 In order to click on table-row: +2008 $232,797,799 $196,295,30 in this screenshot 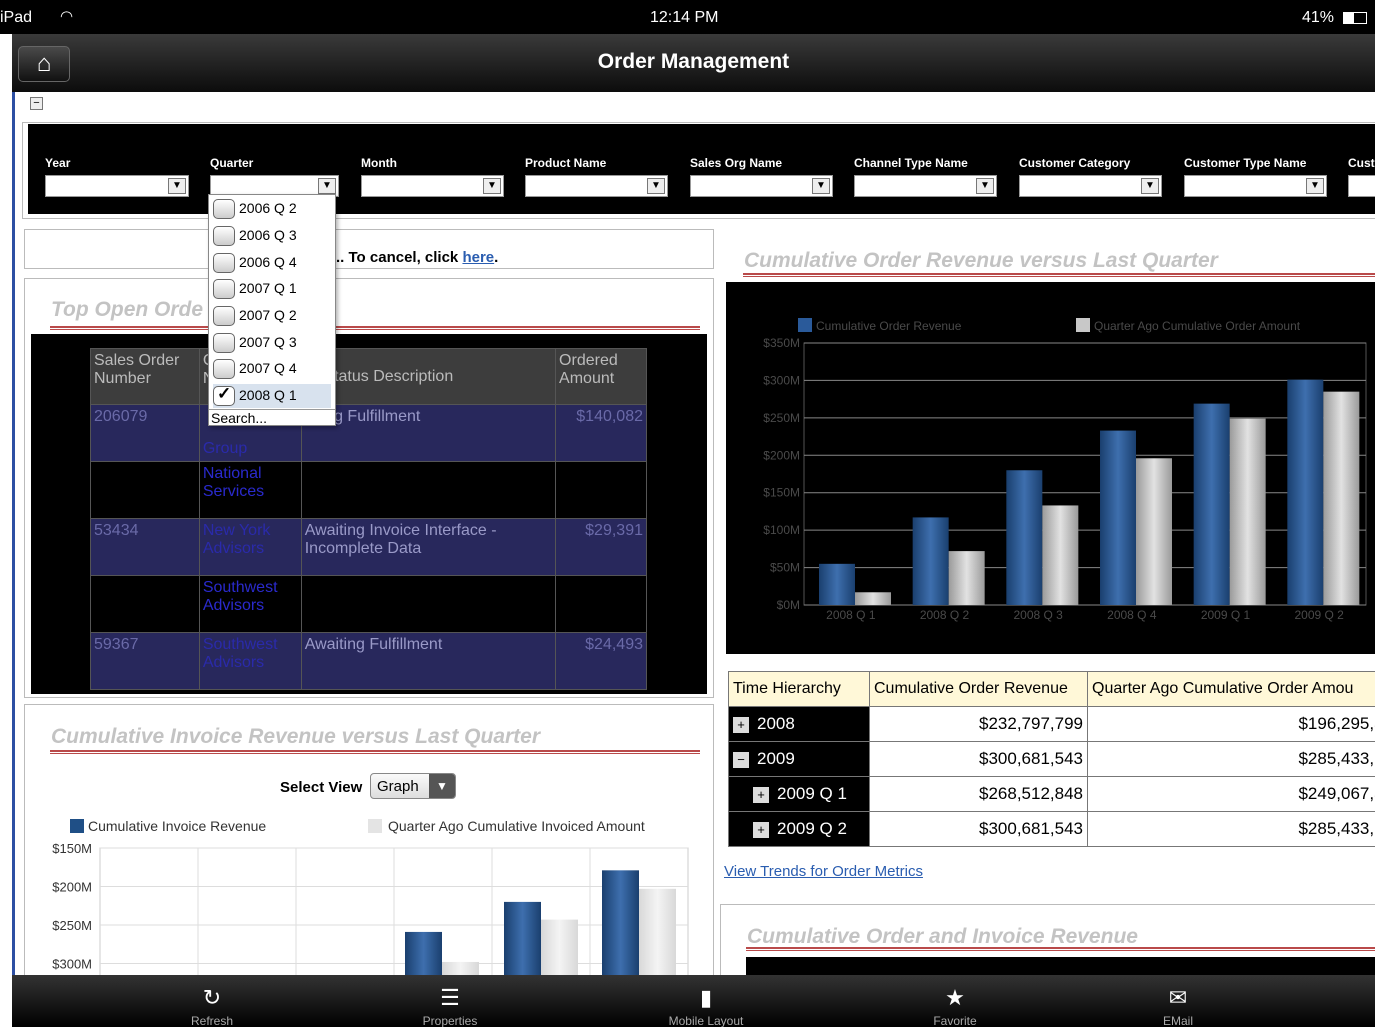, I will do `click(1051, 724)`.